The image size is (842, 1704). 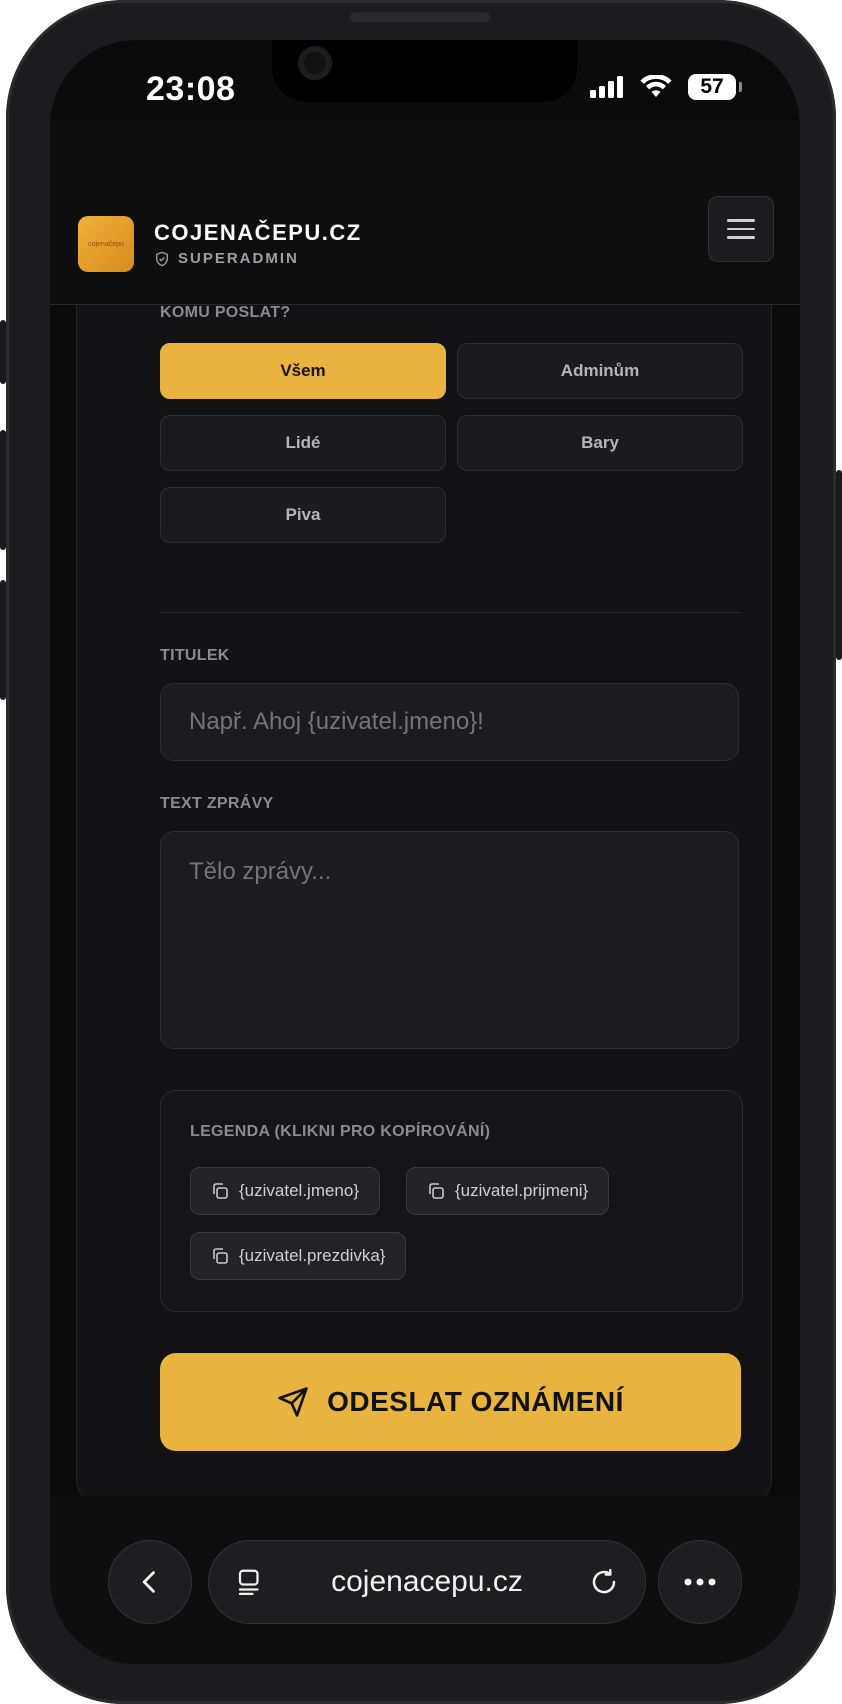 I want to click on signal-icon, so click(x=606, y=87).